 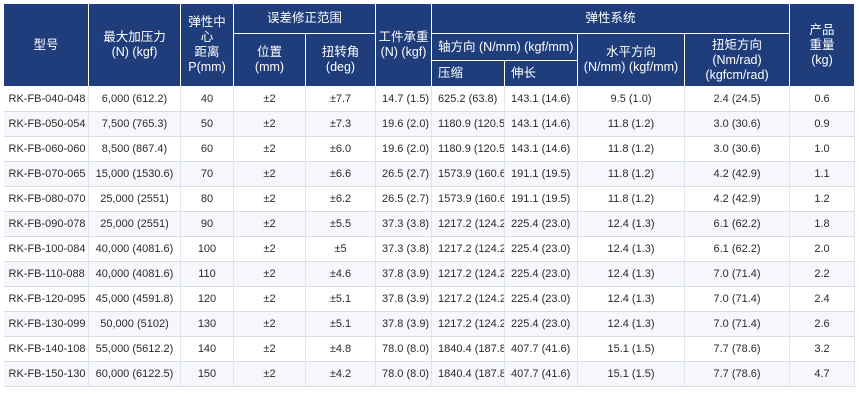 I want to click on header-horizontal-line1: 水平方向, so click(x=631, y=52).